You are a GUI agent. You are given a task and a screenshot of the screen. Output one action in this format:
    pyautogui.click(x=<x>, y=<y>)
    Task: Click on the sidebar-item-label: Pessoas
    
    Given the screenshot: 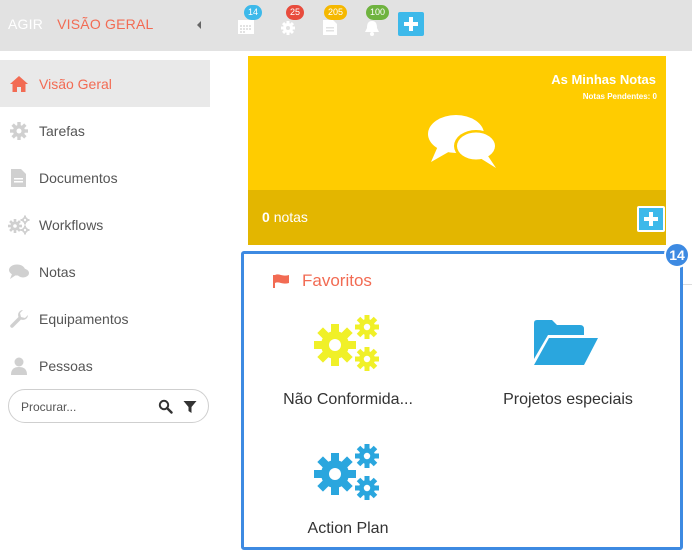 What is the action you would take?
    pyautogui.click(x=66, y=365)
    